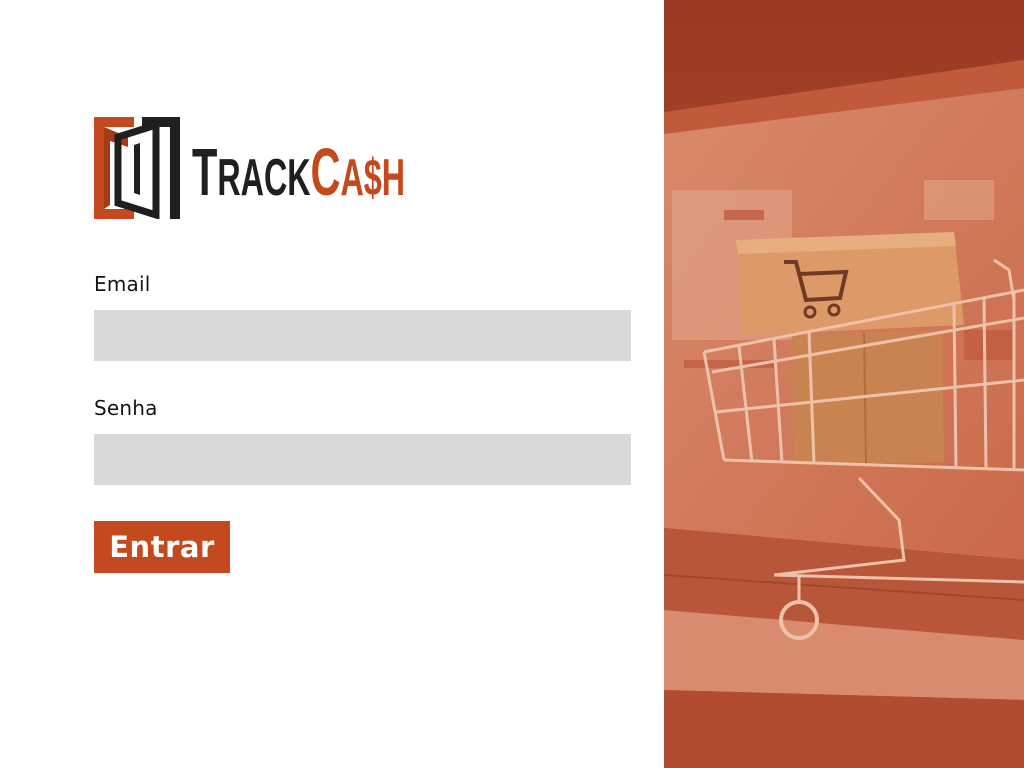  I want to click on brand-wordmark: TRACKCA$H, so click(303, 172).